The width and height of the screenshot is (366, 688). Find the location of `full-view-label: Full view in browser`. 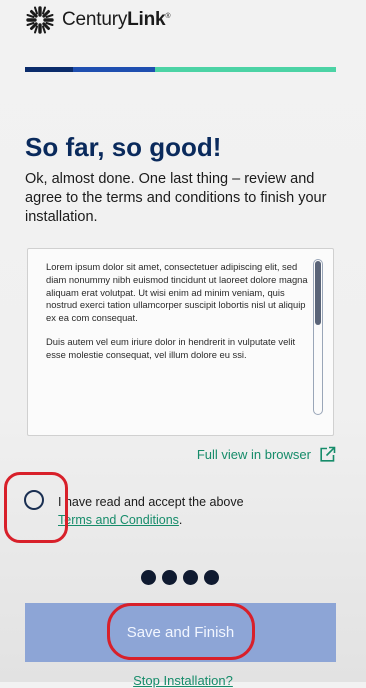

full-view-label: Full view in browser is located at coordinates (253, 454).